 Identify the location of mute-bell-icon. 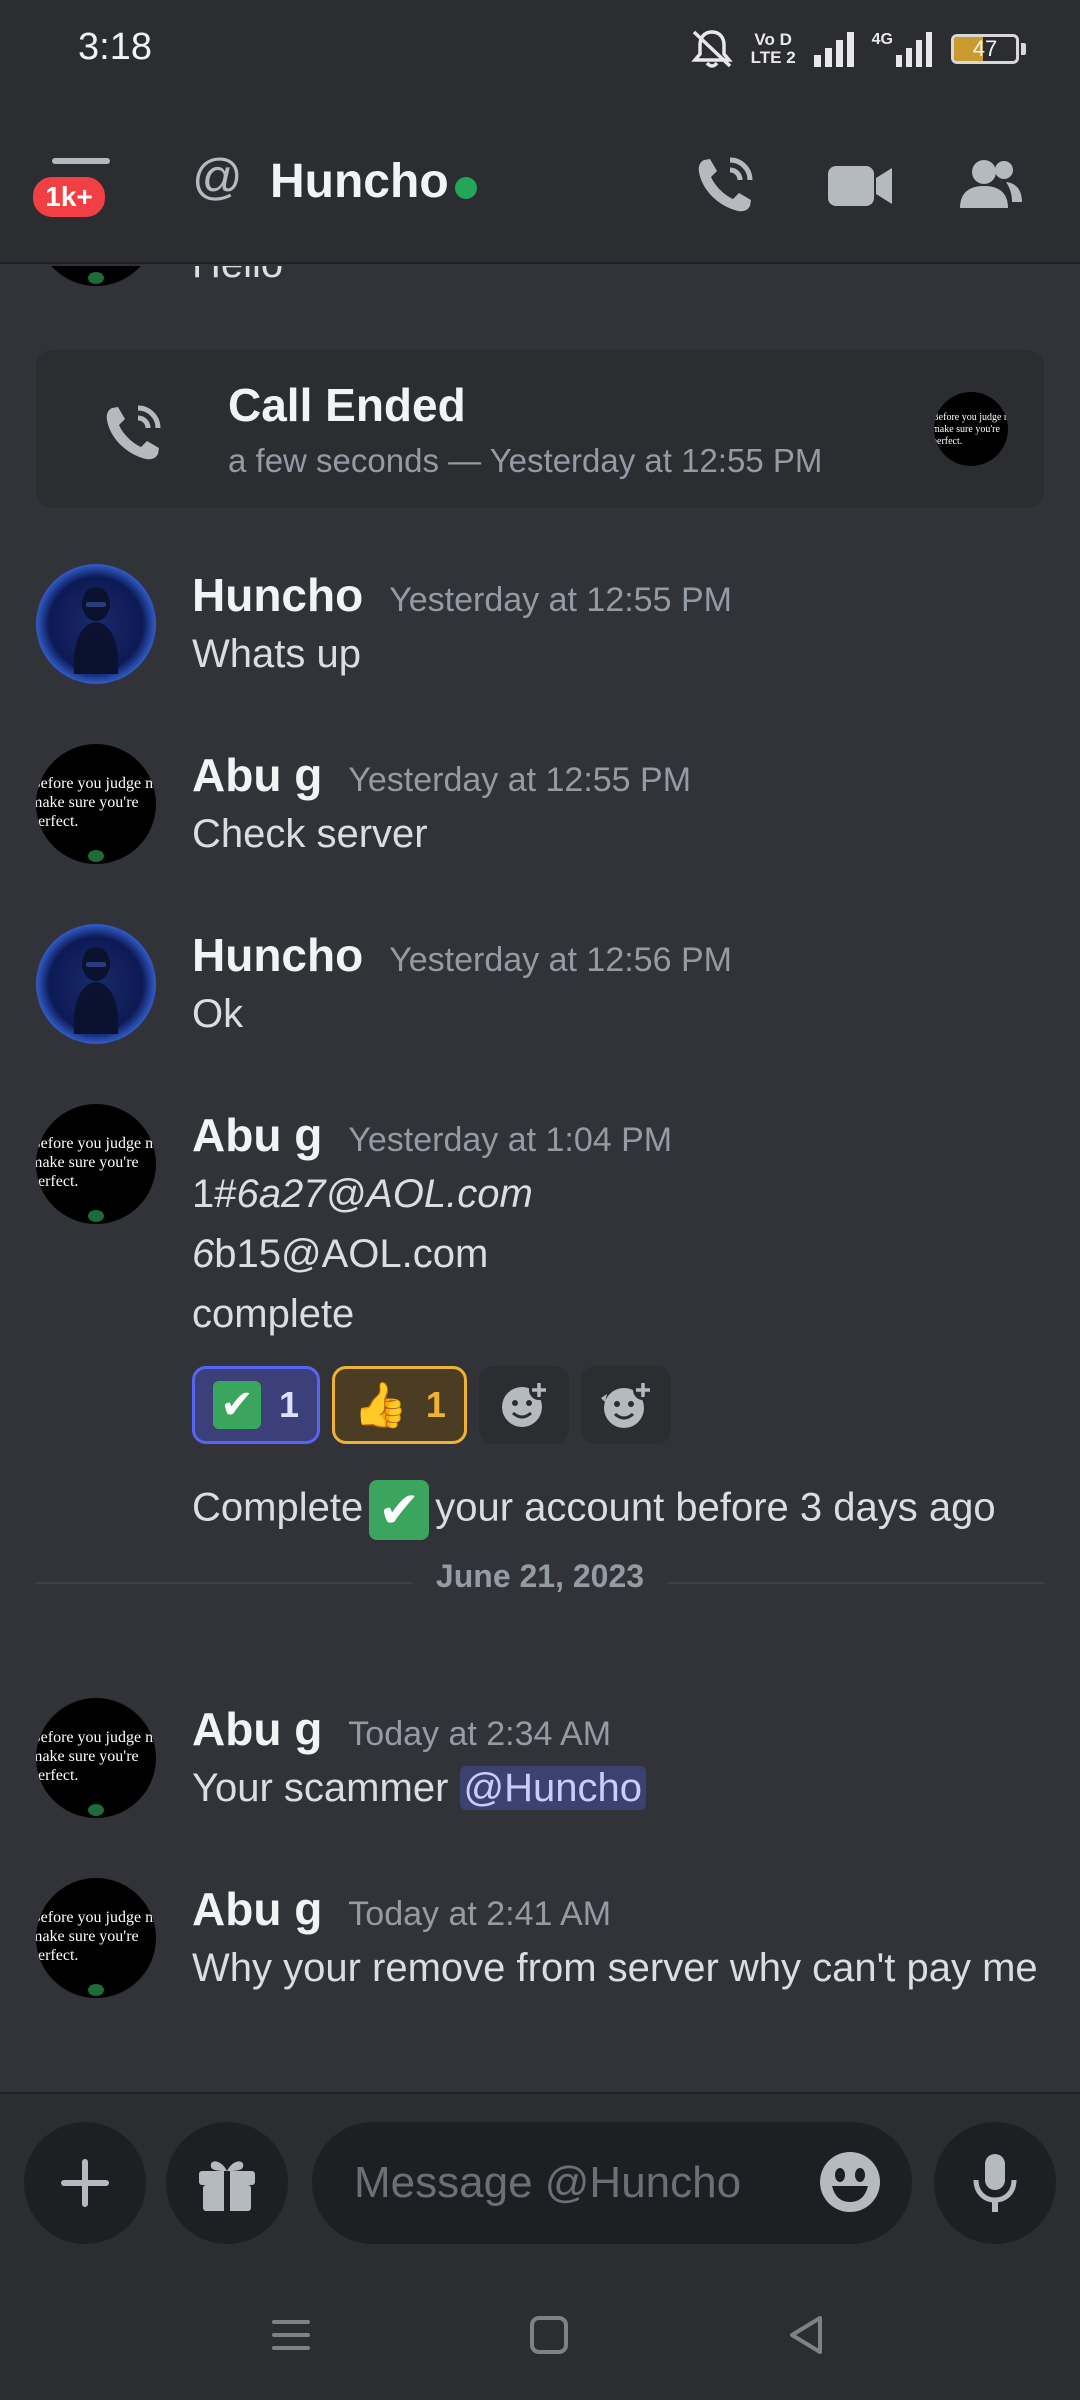
(711, 49).